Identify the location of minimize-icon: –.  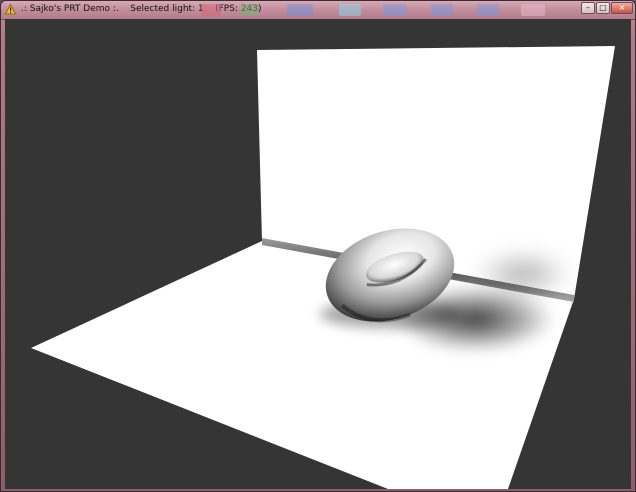
(588, 7).